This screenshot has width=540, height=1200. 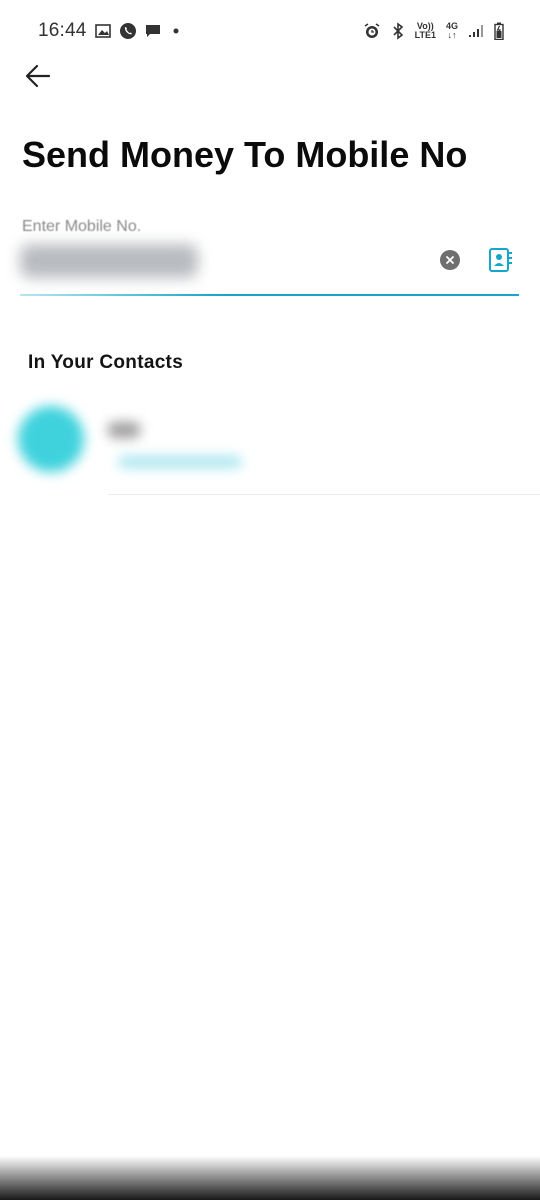 What do you see at coordinates (270, 1178) in the screenshot?
I see `gesture-bar-area` at bounding box center [270, 1178].